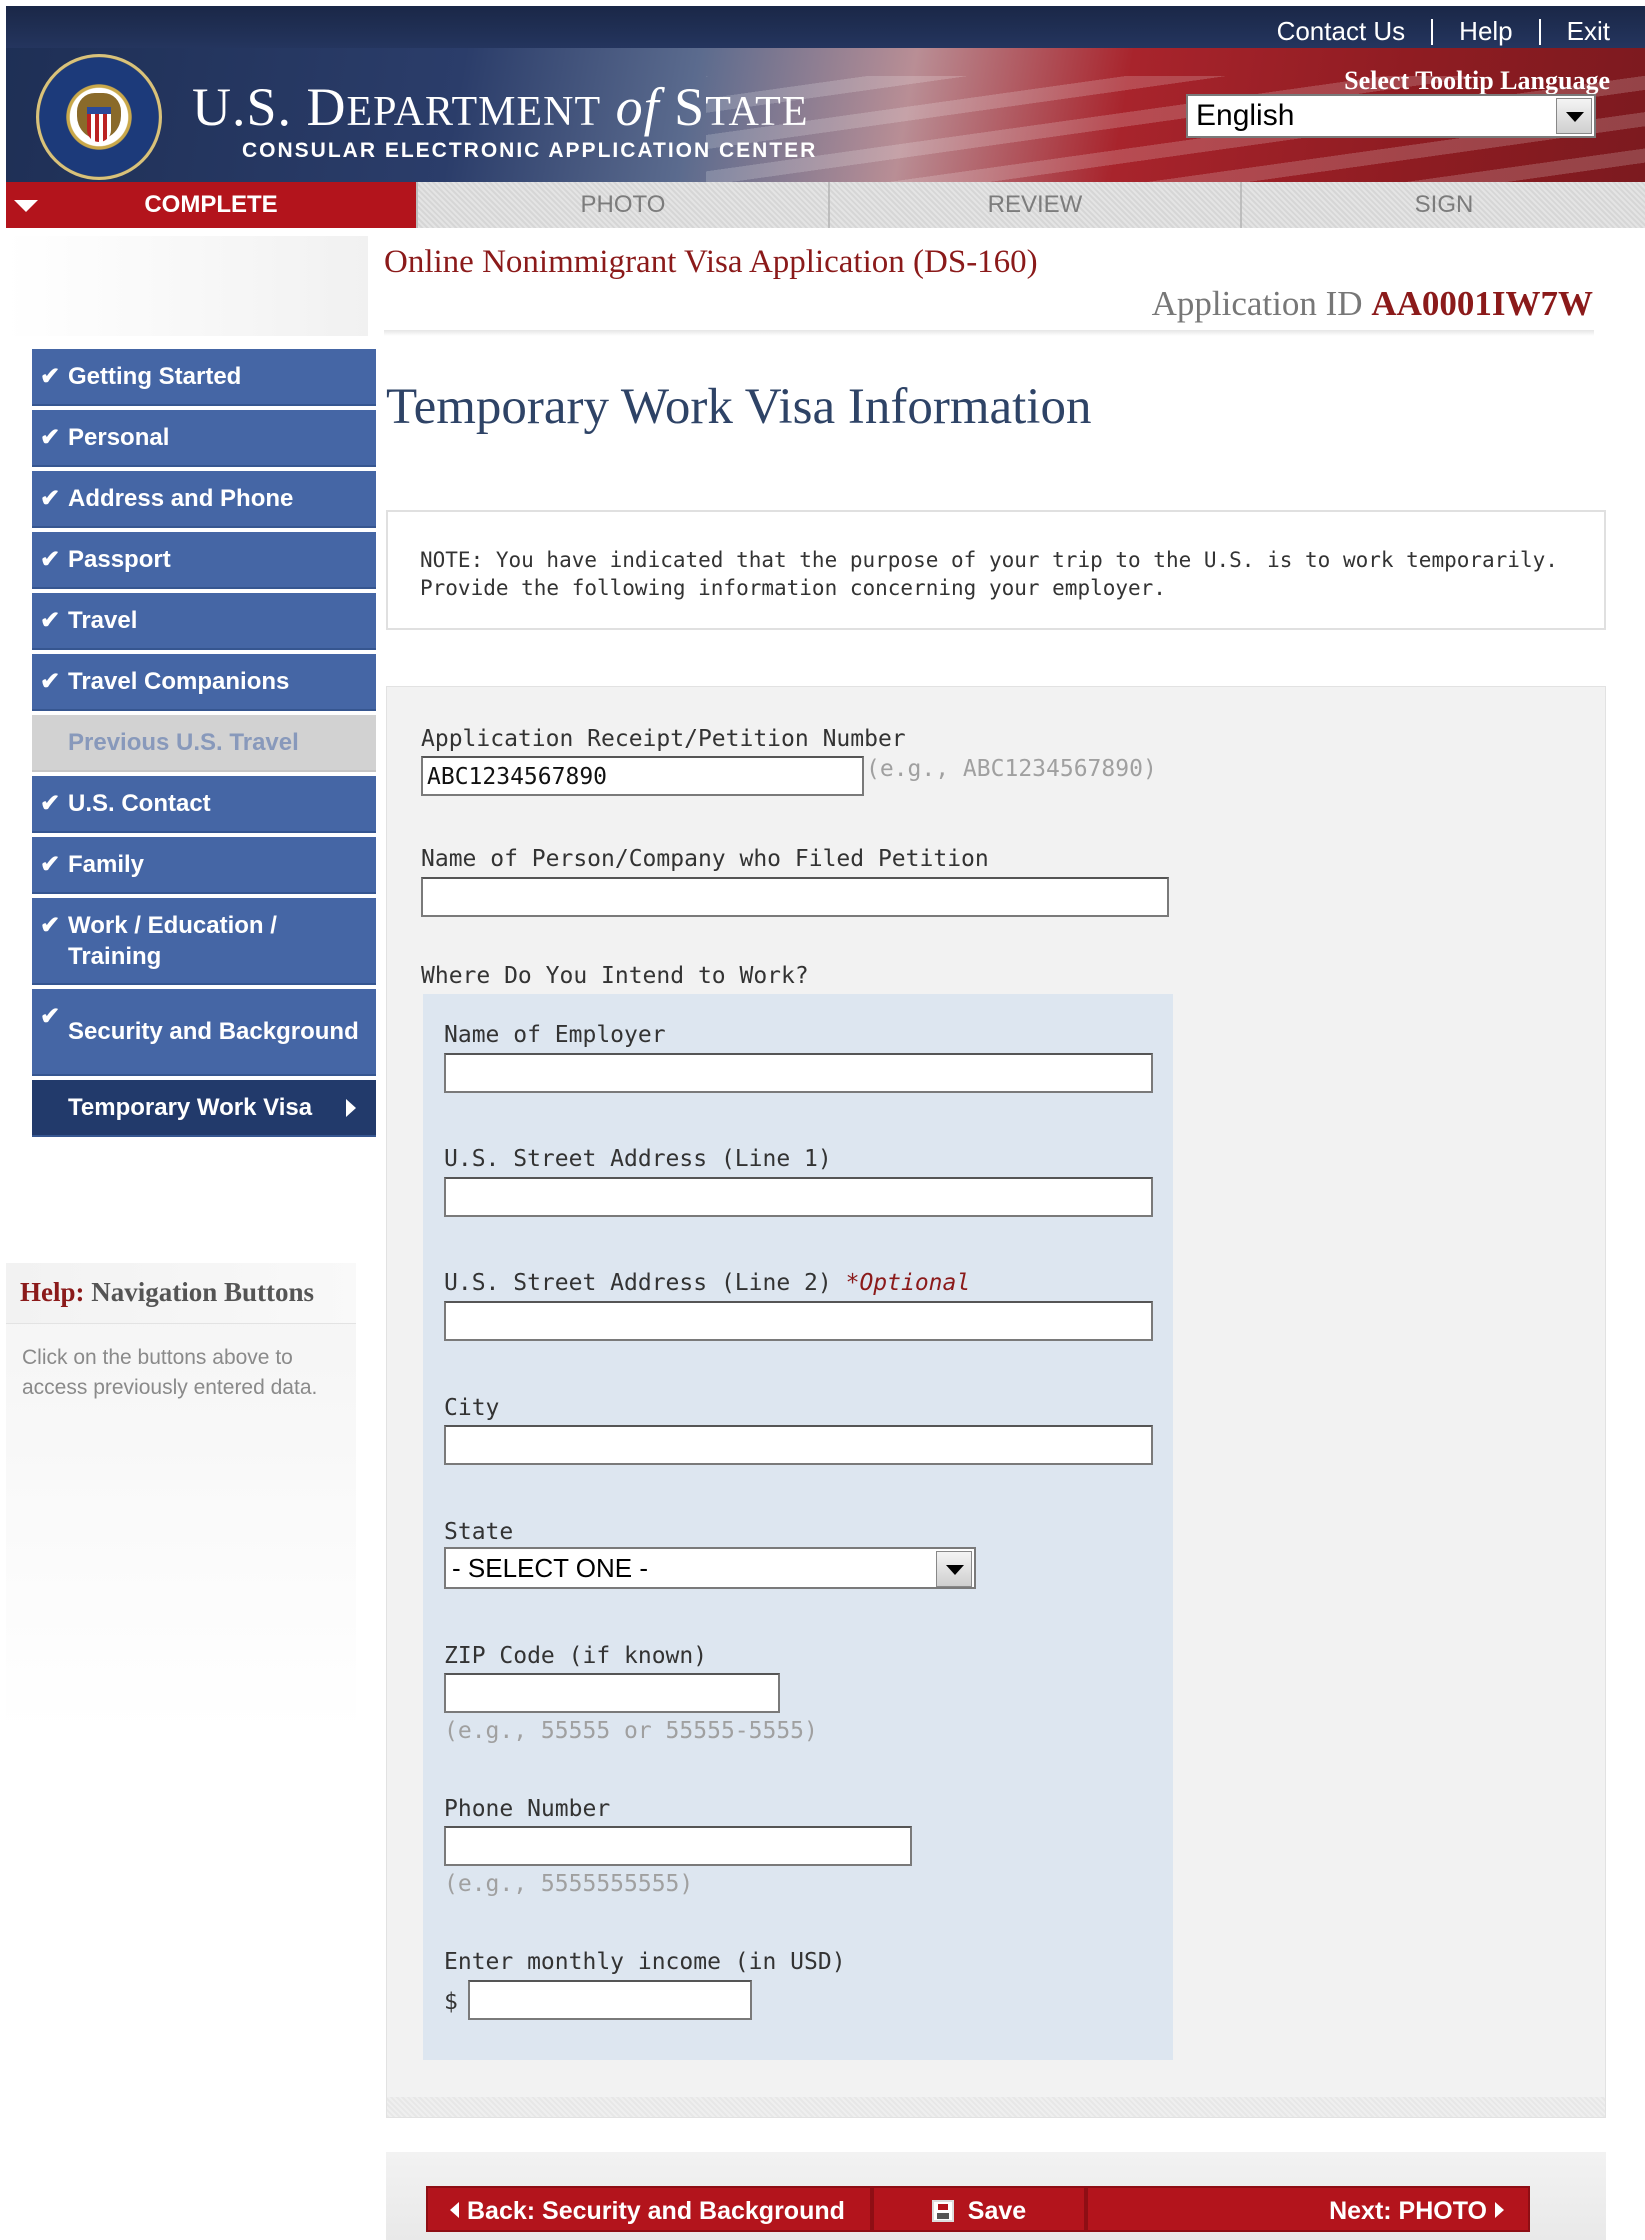  What do you see at coordinates (798, 1073) in the screenshot?
I see `employer-name-input` at bounding box center [798, 1073].